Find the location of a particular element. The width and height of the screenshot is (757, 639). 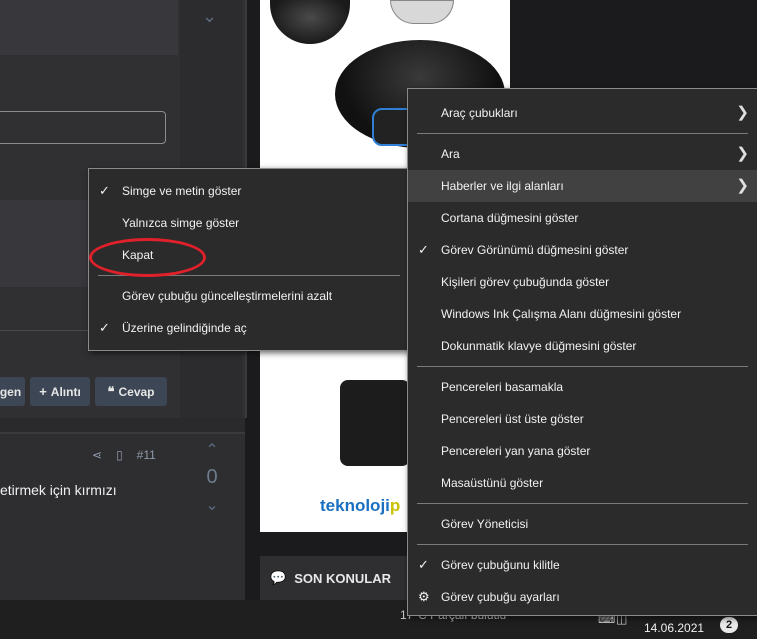

quote-icon: ❝ is located at coordinates (111, 391).